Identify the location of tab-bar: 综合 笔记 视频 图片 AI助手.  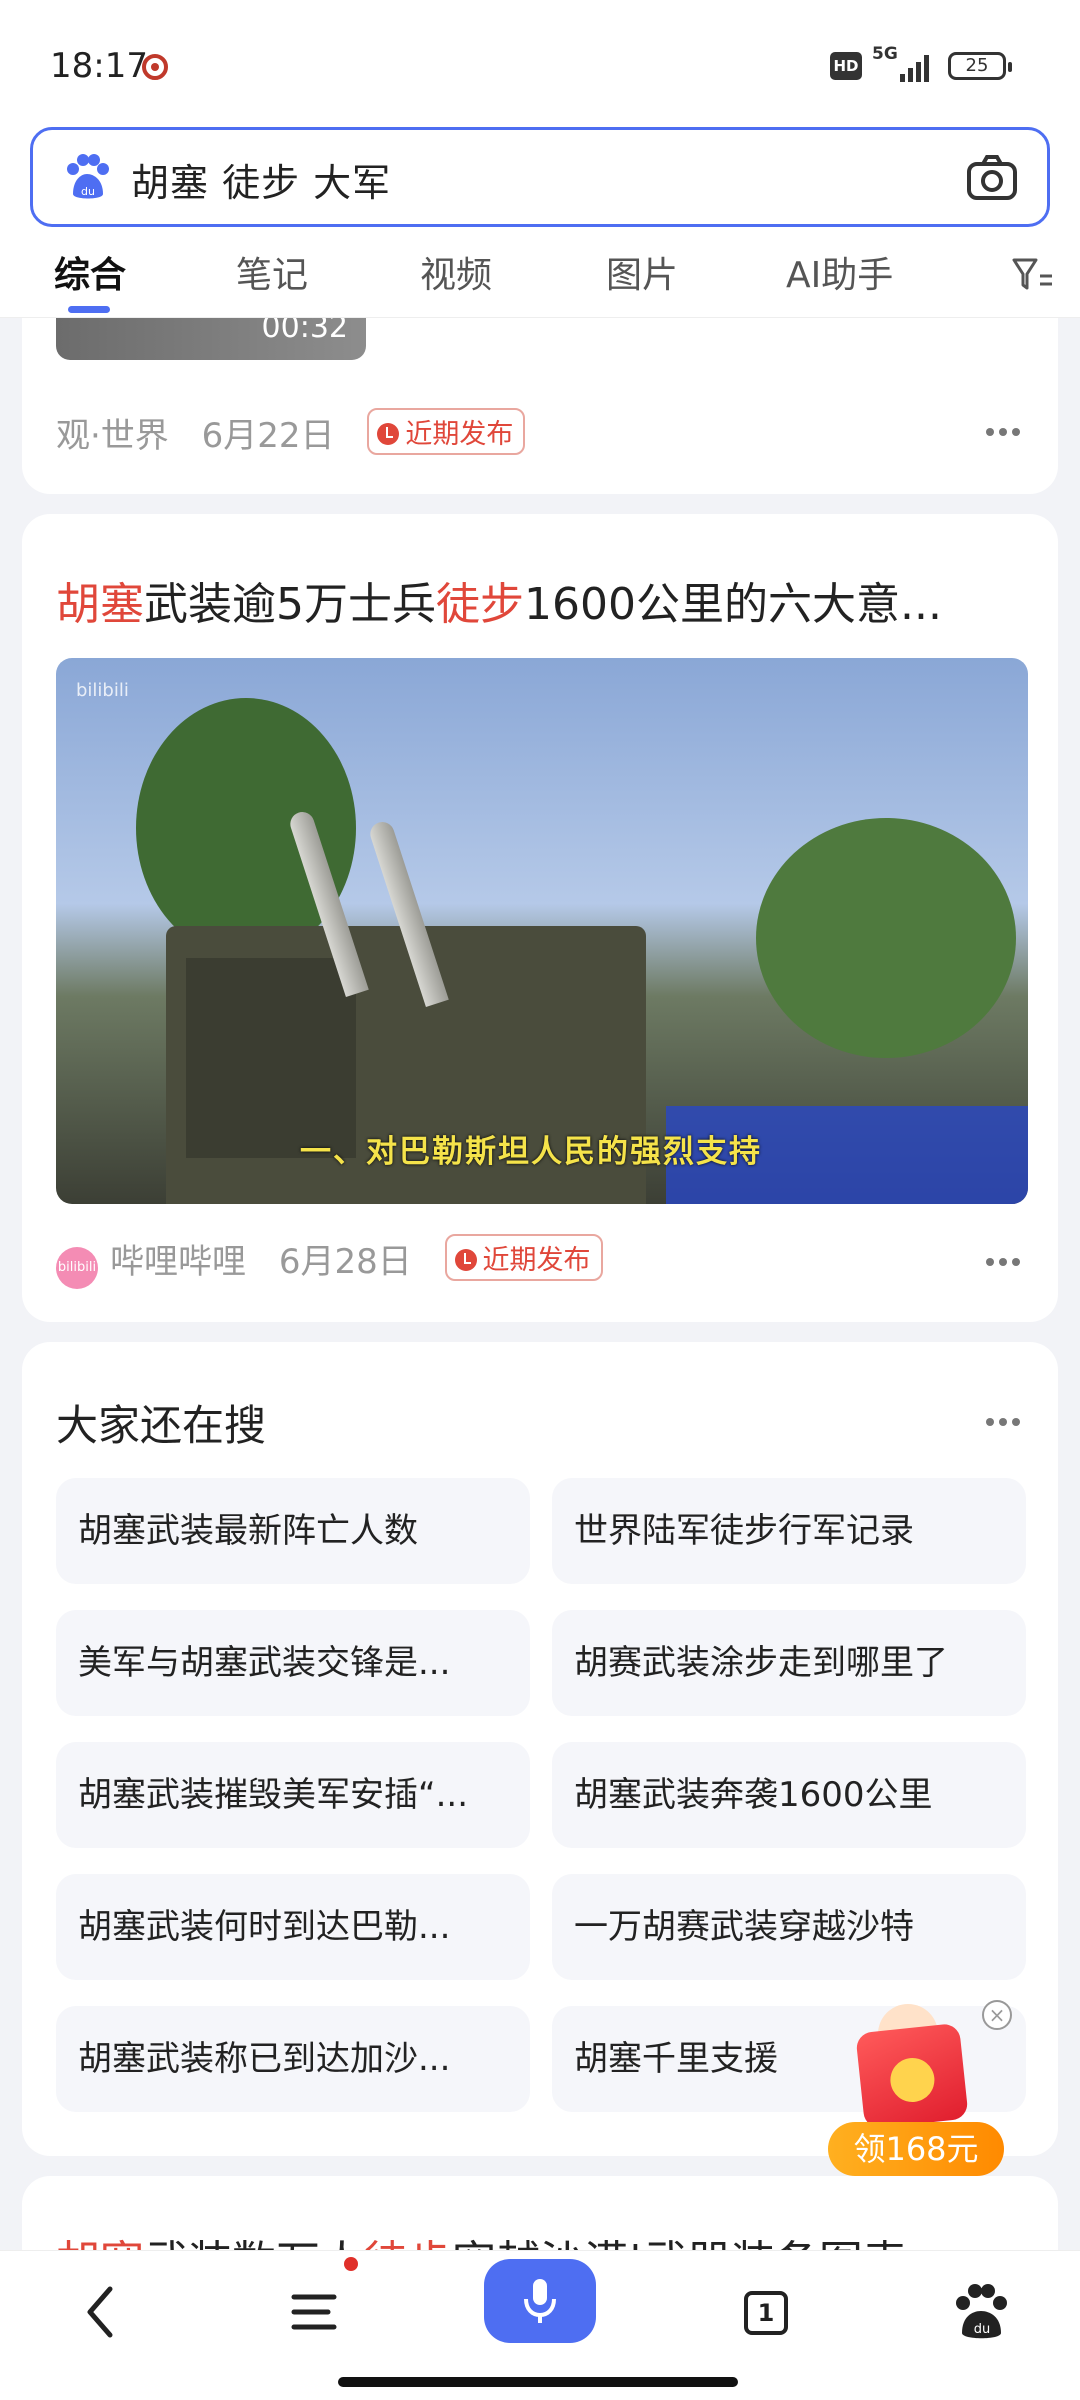
(540, 279).